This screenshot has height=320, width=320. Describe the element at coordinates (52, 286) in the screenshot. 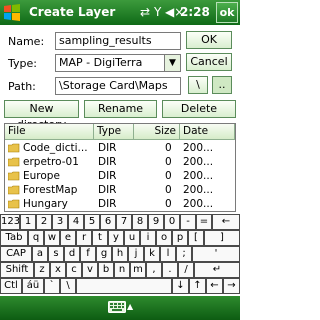

I see `key-backtick: `` at that location.